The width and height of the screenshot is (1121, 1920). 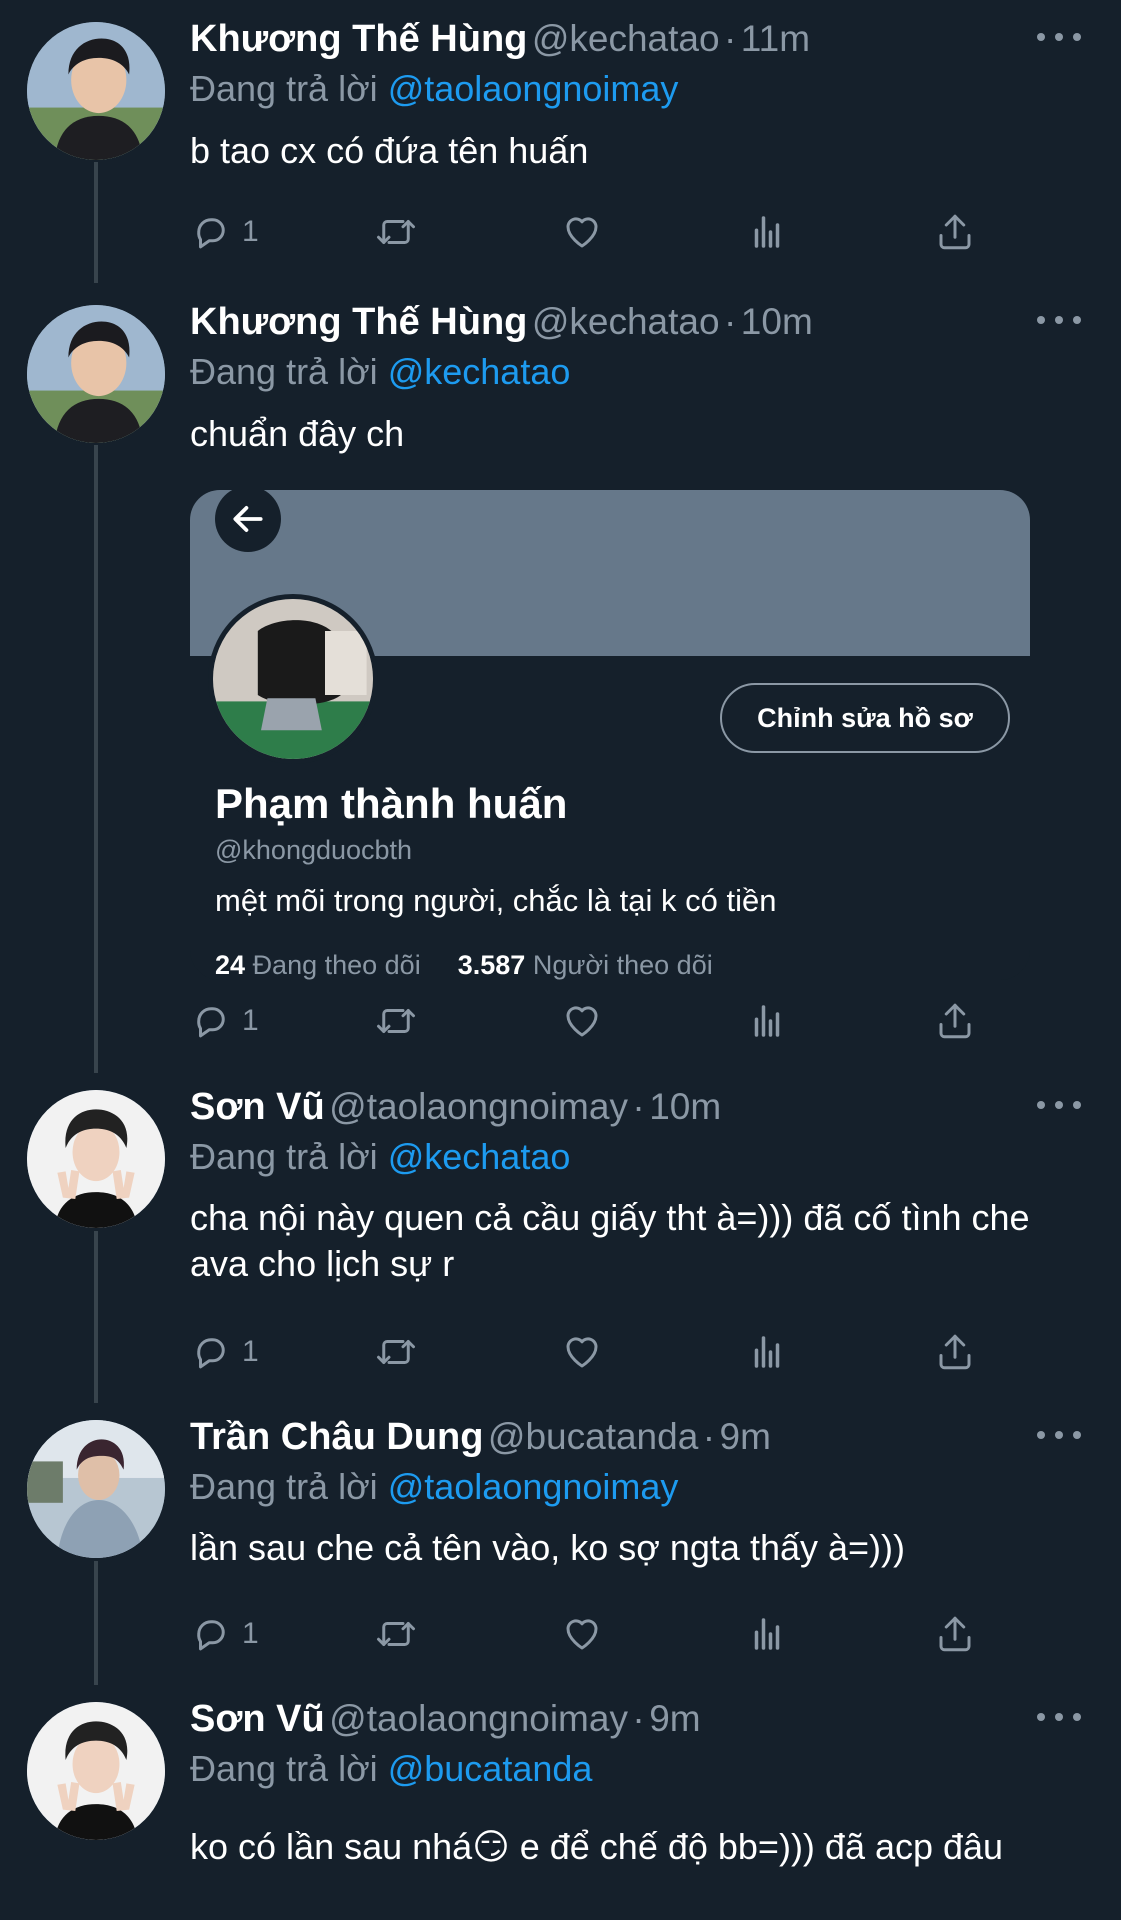 What do you see at coordinates (593, 1436) in the screenshot?
I see `author-handle: @bucatanda` at bounding box center [593, 1436].